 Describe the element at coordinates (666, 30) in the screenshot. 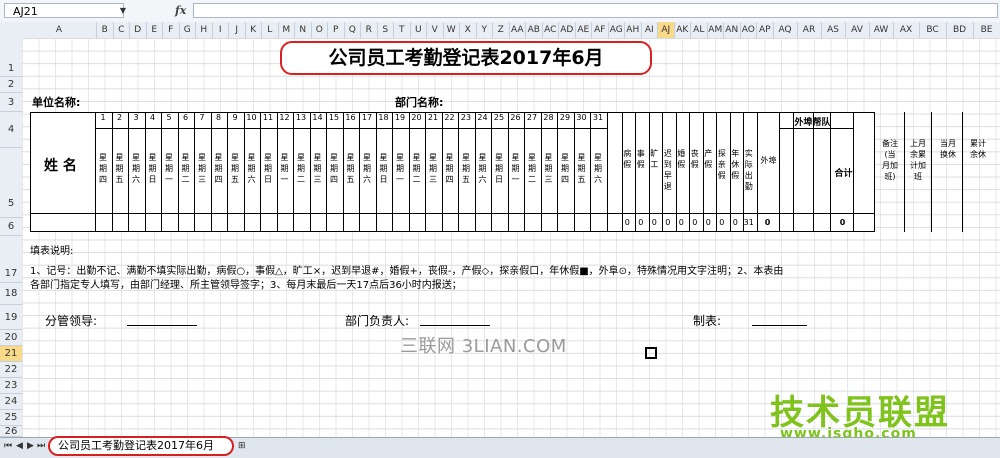

I see `column-header-aj: AJ` at that location.